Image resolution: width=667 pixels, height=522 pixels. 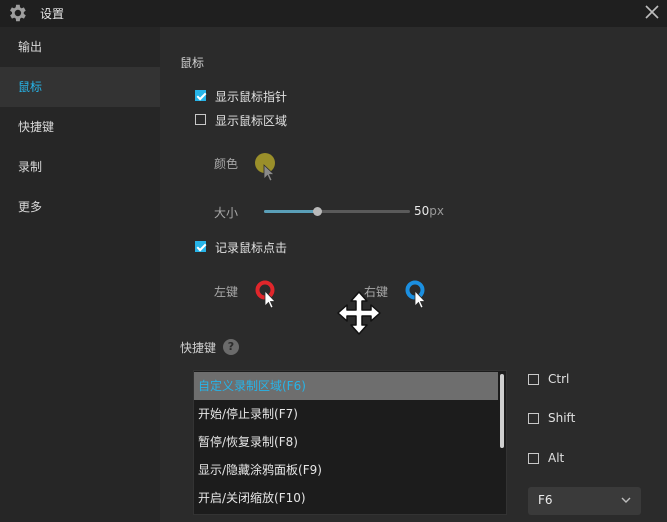 What do you see at coordinates (584, 501) in the screenshot?
I see `hotkey-key-select: F6` at bounding box center [584, 501].